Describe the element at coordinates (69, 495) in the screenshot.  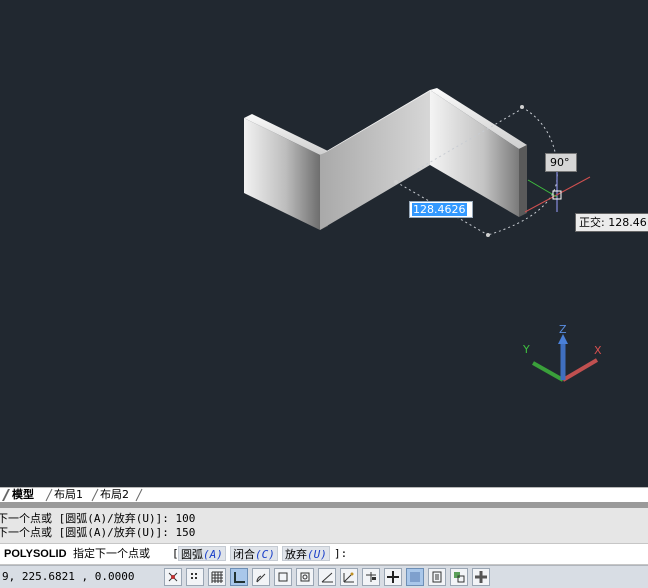
I see `tab-layout1: 布局1` at that location.